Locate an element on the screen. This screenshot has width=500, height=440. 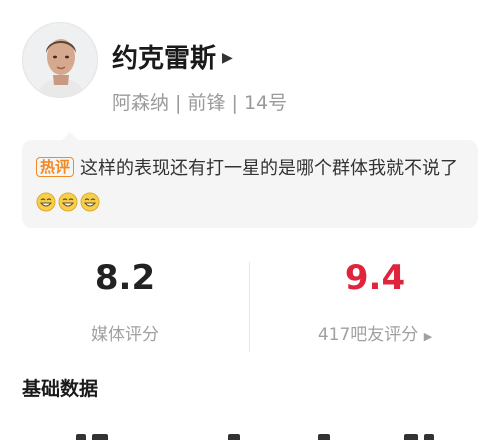
hot-comment-text: 这样的表现还有打一星的是哪个群体我就不说了 is located at coordinates (269, 168).